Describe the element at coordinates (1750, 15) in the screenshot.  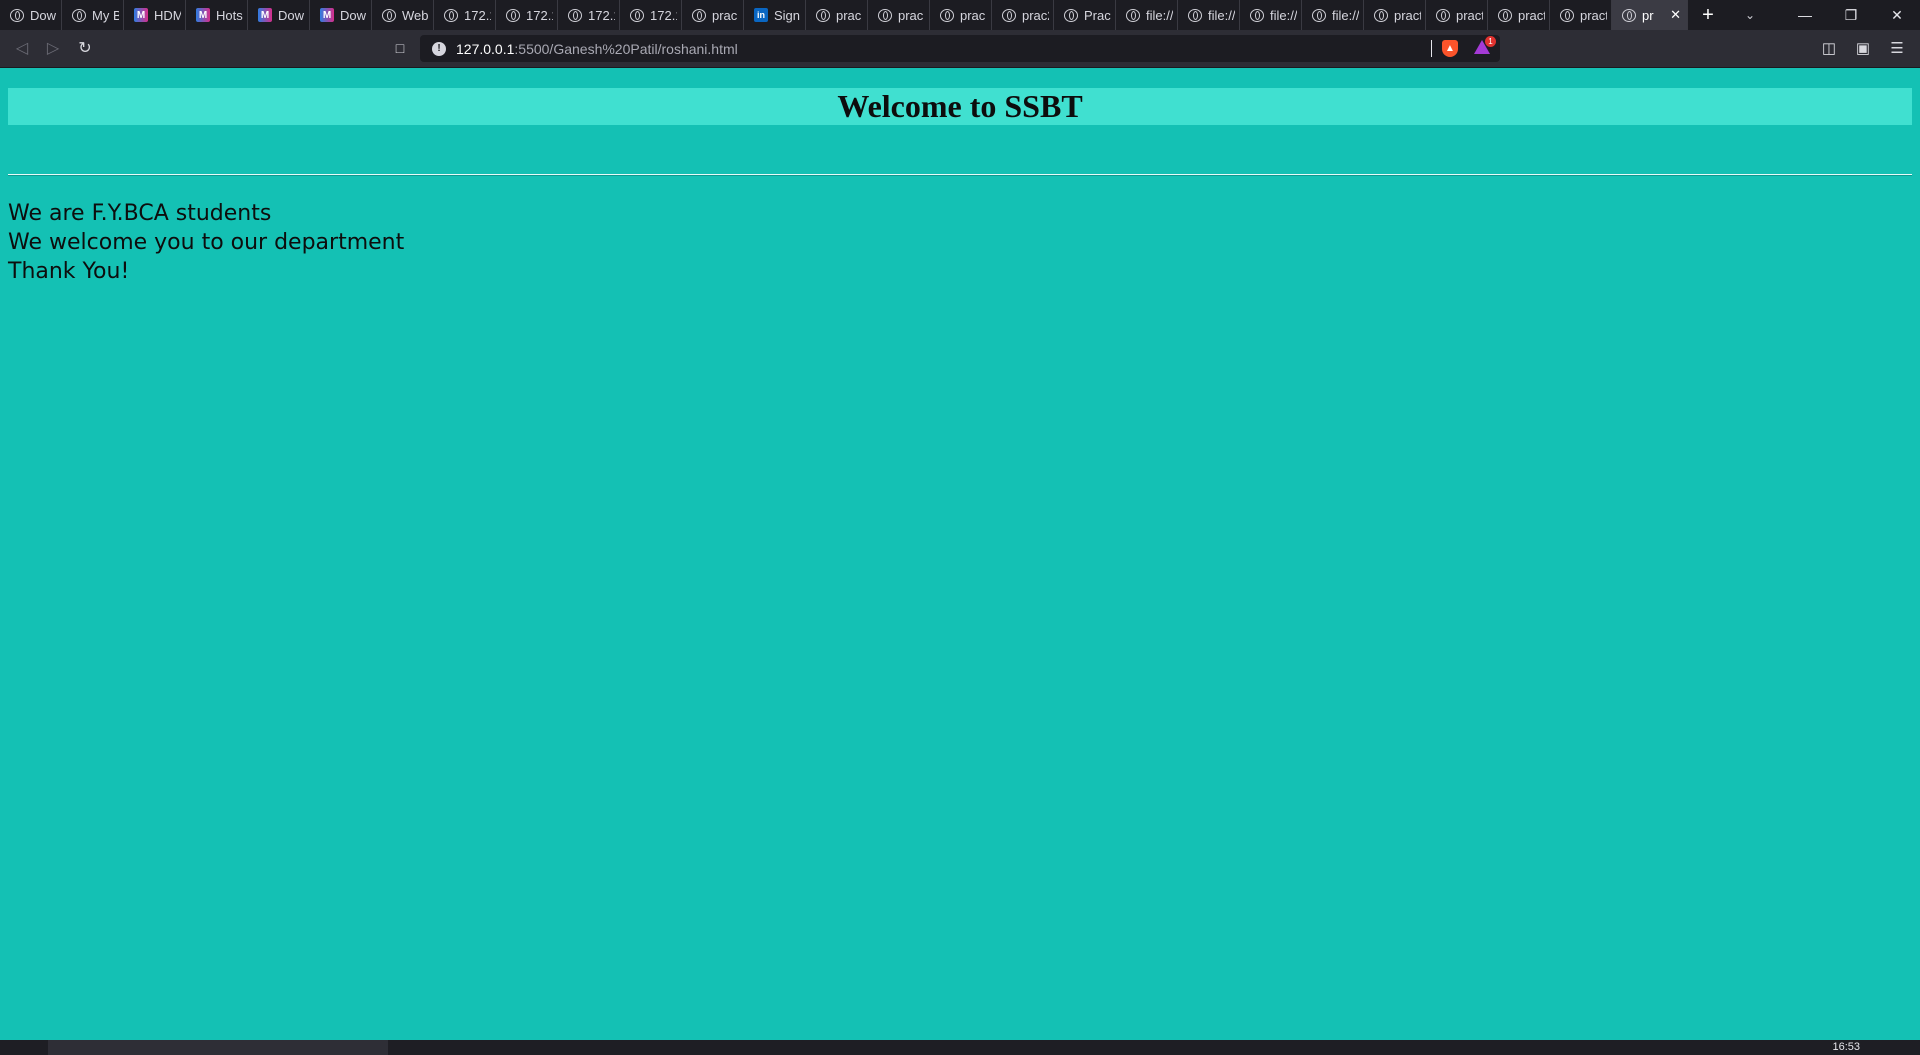
I see `tab-search-chevron-icon: ⌄` at that location.